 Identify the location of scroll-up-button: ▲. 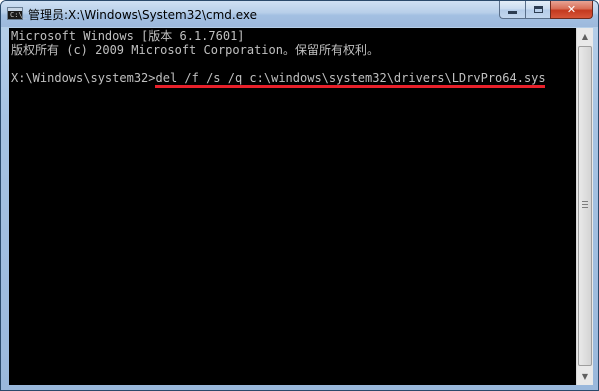
(585, 36).